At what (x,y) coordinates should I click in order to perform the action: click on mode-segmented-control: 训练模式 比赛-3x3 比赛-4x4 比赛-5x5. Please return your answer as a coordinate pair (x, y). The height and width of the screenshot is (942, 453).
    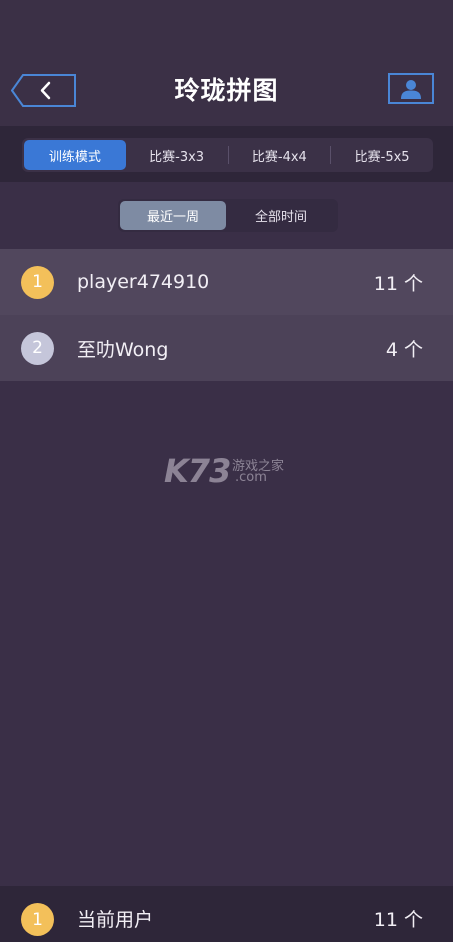
    Looking at the image, I should click on (227, 155).